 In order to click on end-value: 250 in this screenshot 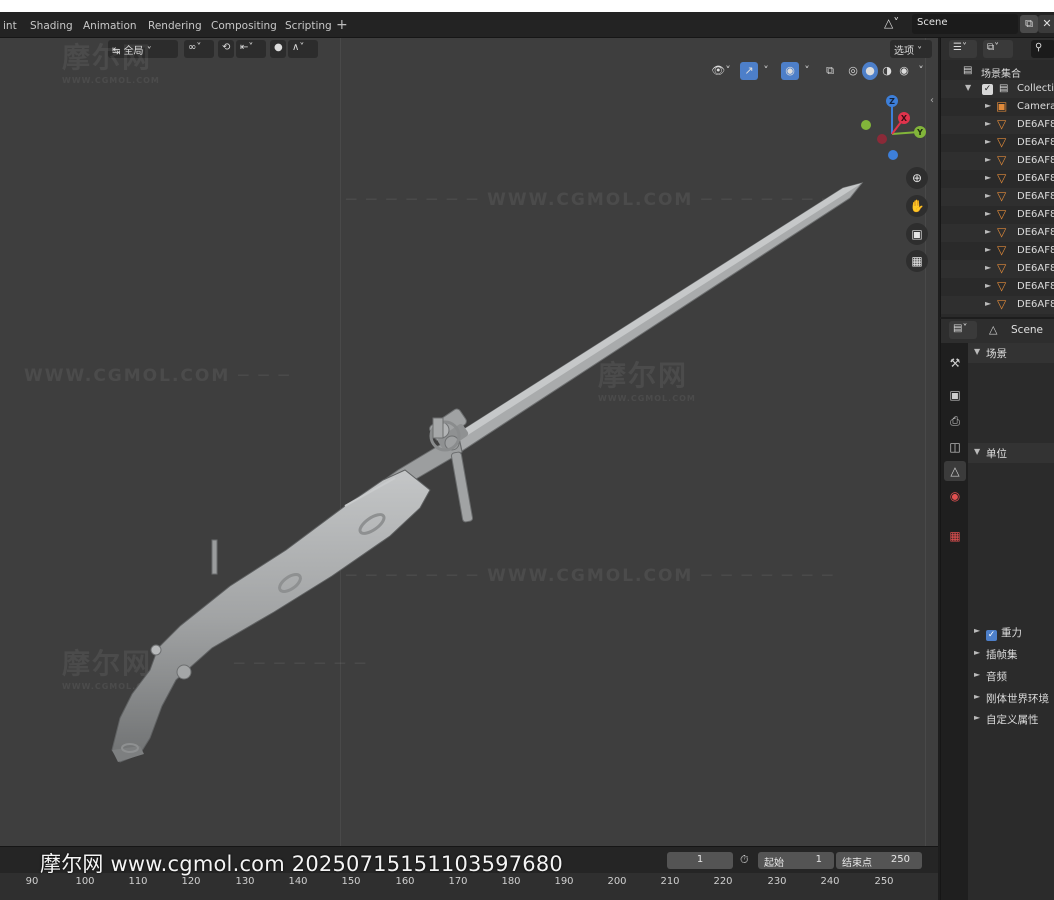, I will do `click(900, 859)`.